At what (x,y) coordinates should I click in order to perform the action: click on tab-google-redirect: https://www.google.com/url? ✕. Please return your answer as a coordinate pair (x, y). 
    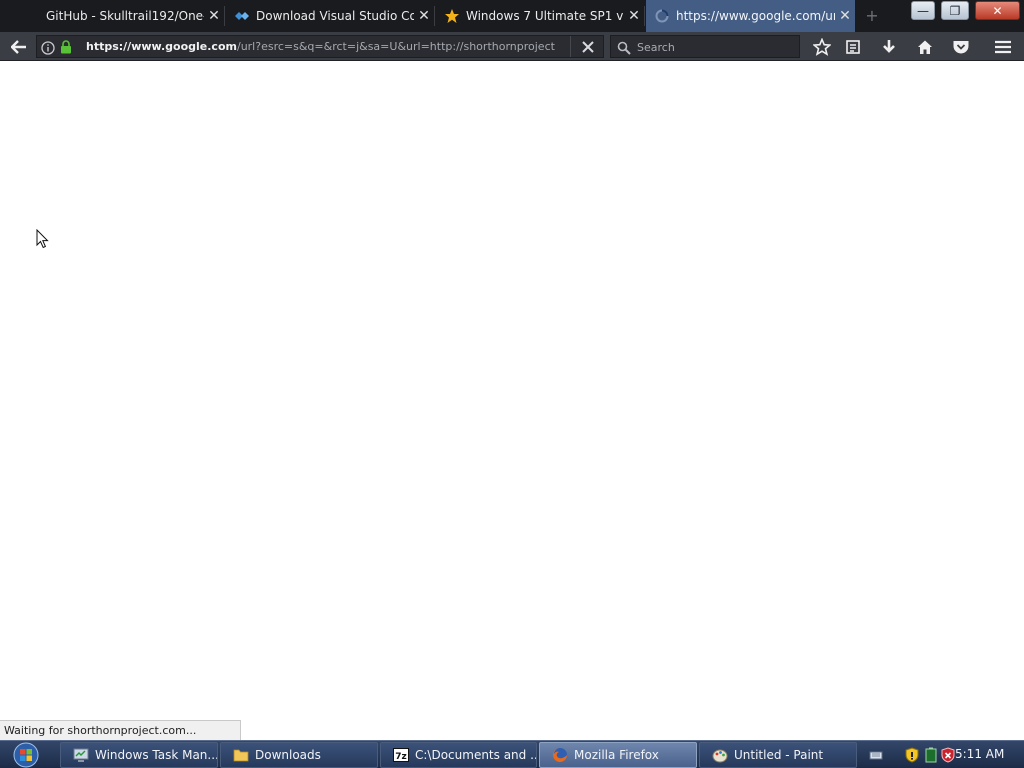
    Looking at the image, I should click on (750, 16).